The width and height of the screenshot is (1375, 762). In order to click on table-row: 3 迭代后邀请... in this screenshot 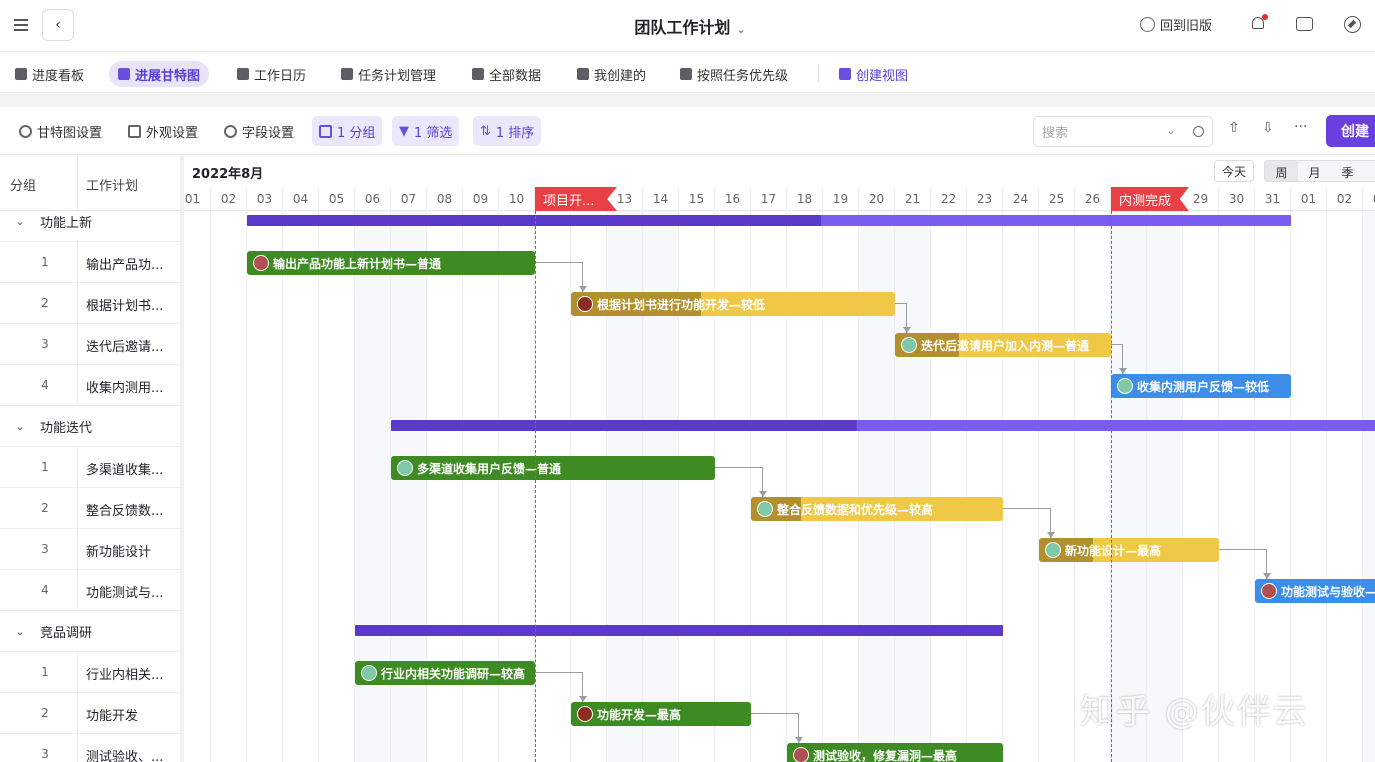, I will do `click(90, 344)`.